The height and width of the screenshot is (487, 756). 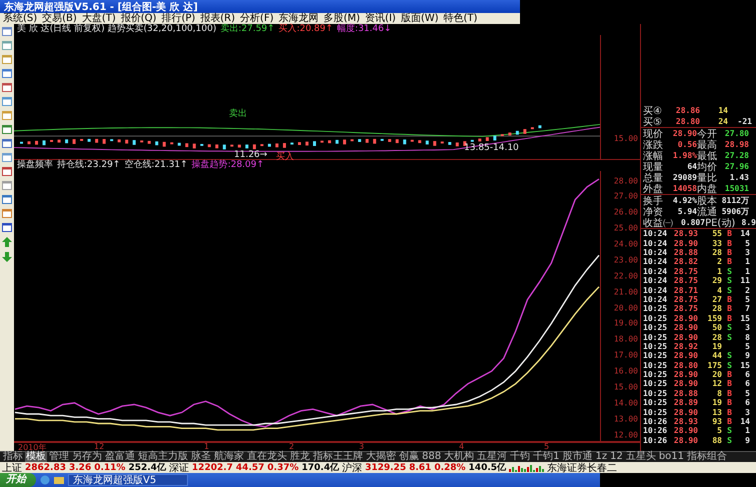 I want to click on indicator-tab: 模板, so click(x=36, y=457).